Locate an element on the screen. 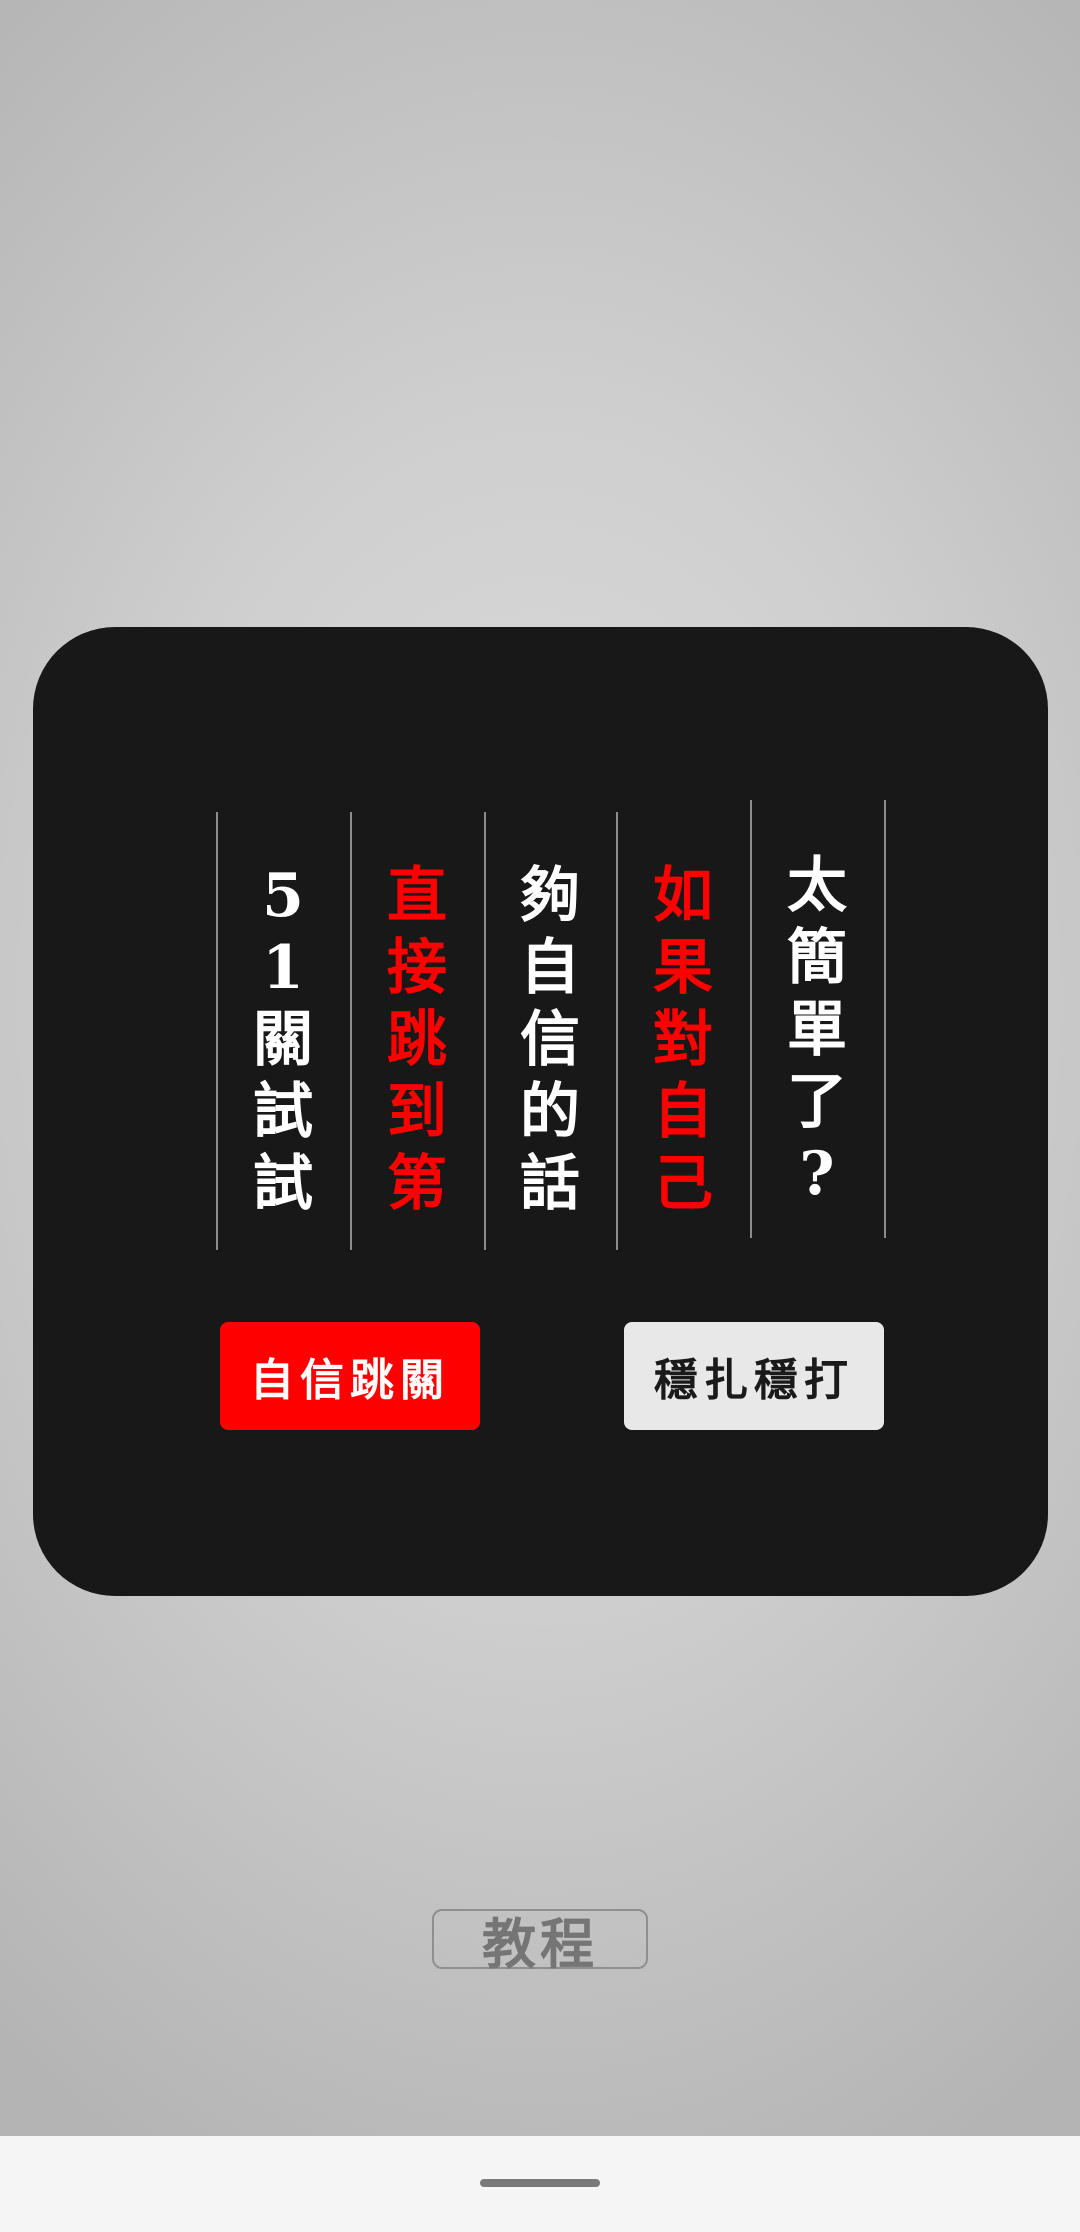  message-column-2: 如果對自己 is located at coordinates (683, 1040).